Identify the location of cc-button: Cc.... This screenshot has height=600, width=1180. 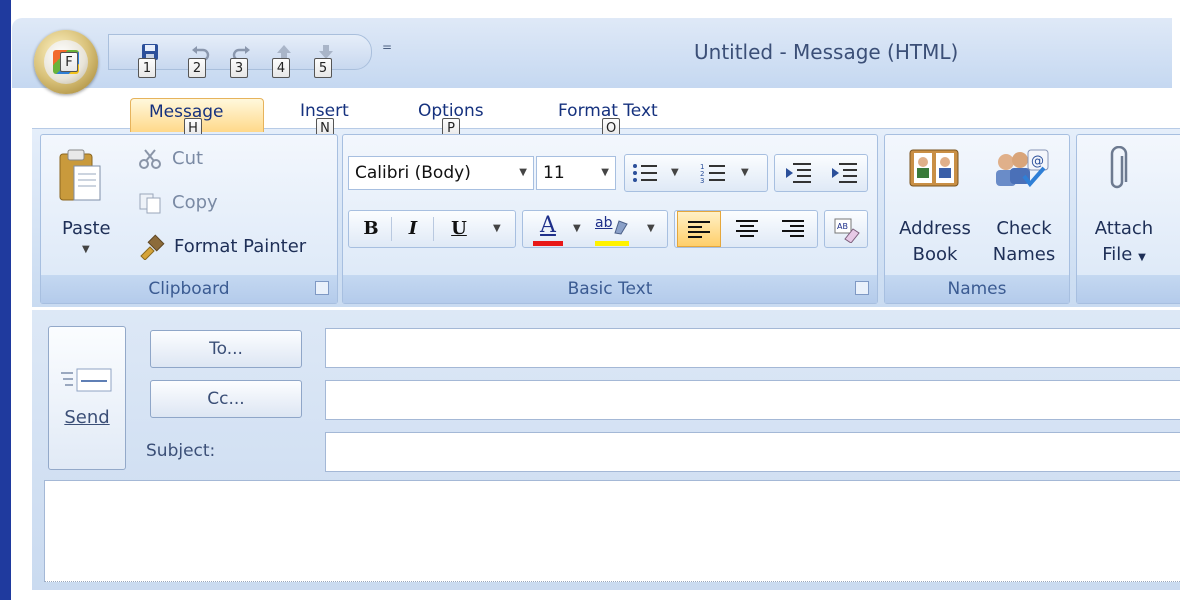
(226, 399).